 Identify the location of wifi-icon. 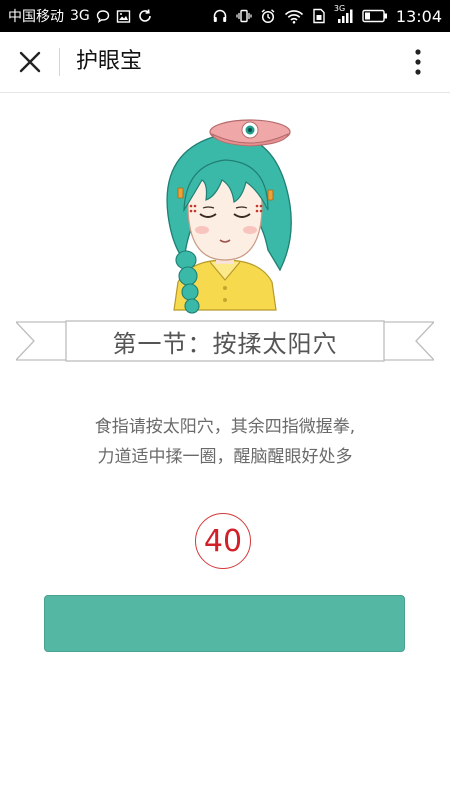
(294, 16).